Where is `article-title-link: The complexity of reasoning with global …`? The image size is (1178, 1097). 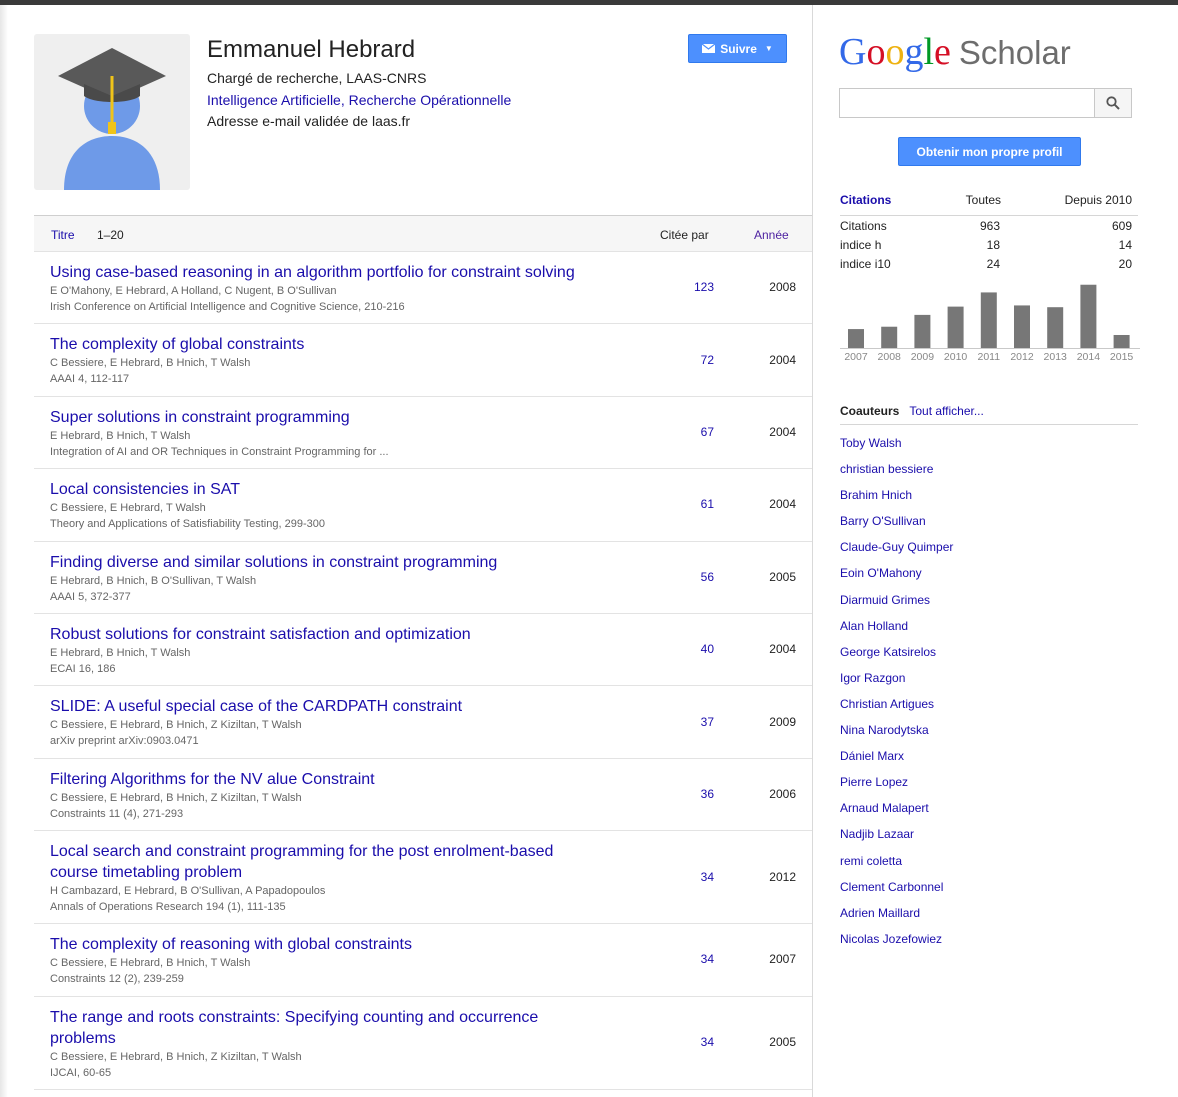
article-title-link: The complexity of reasoning with global … is located at coordinates (330, 944).